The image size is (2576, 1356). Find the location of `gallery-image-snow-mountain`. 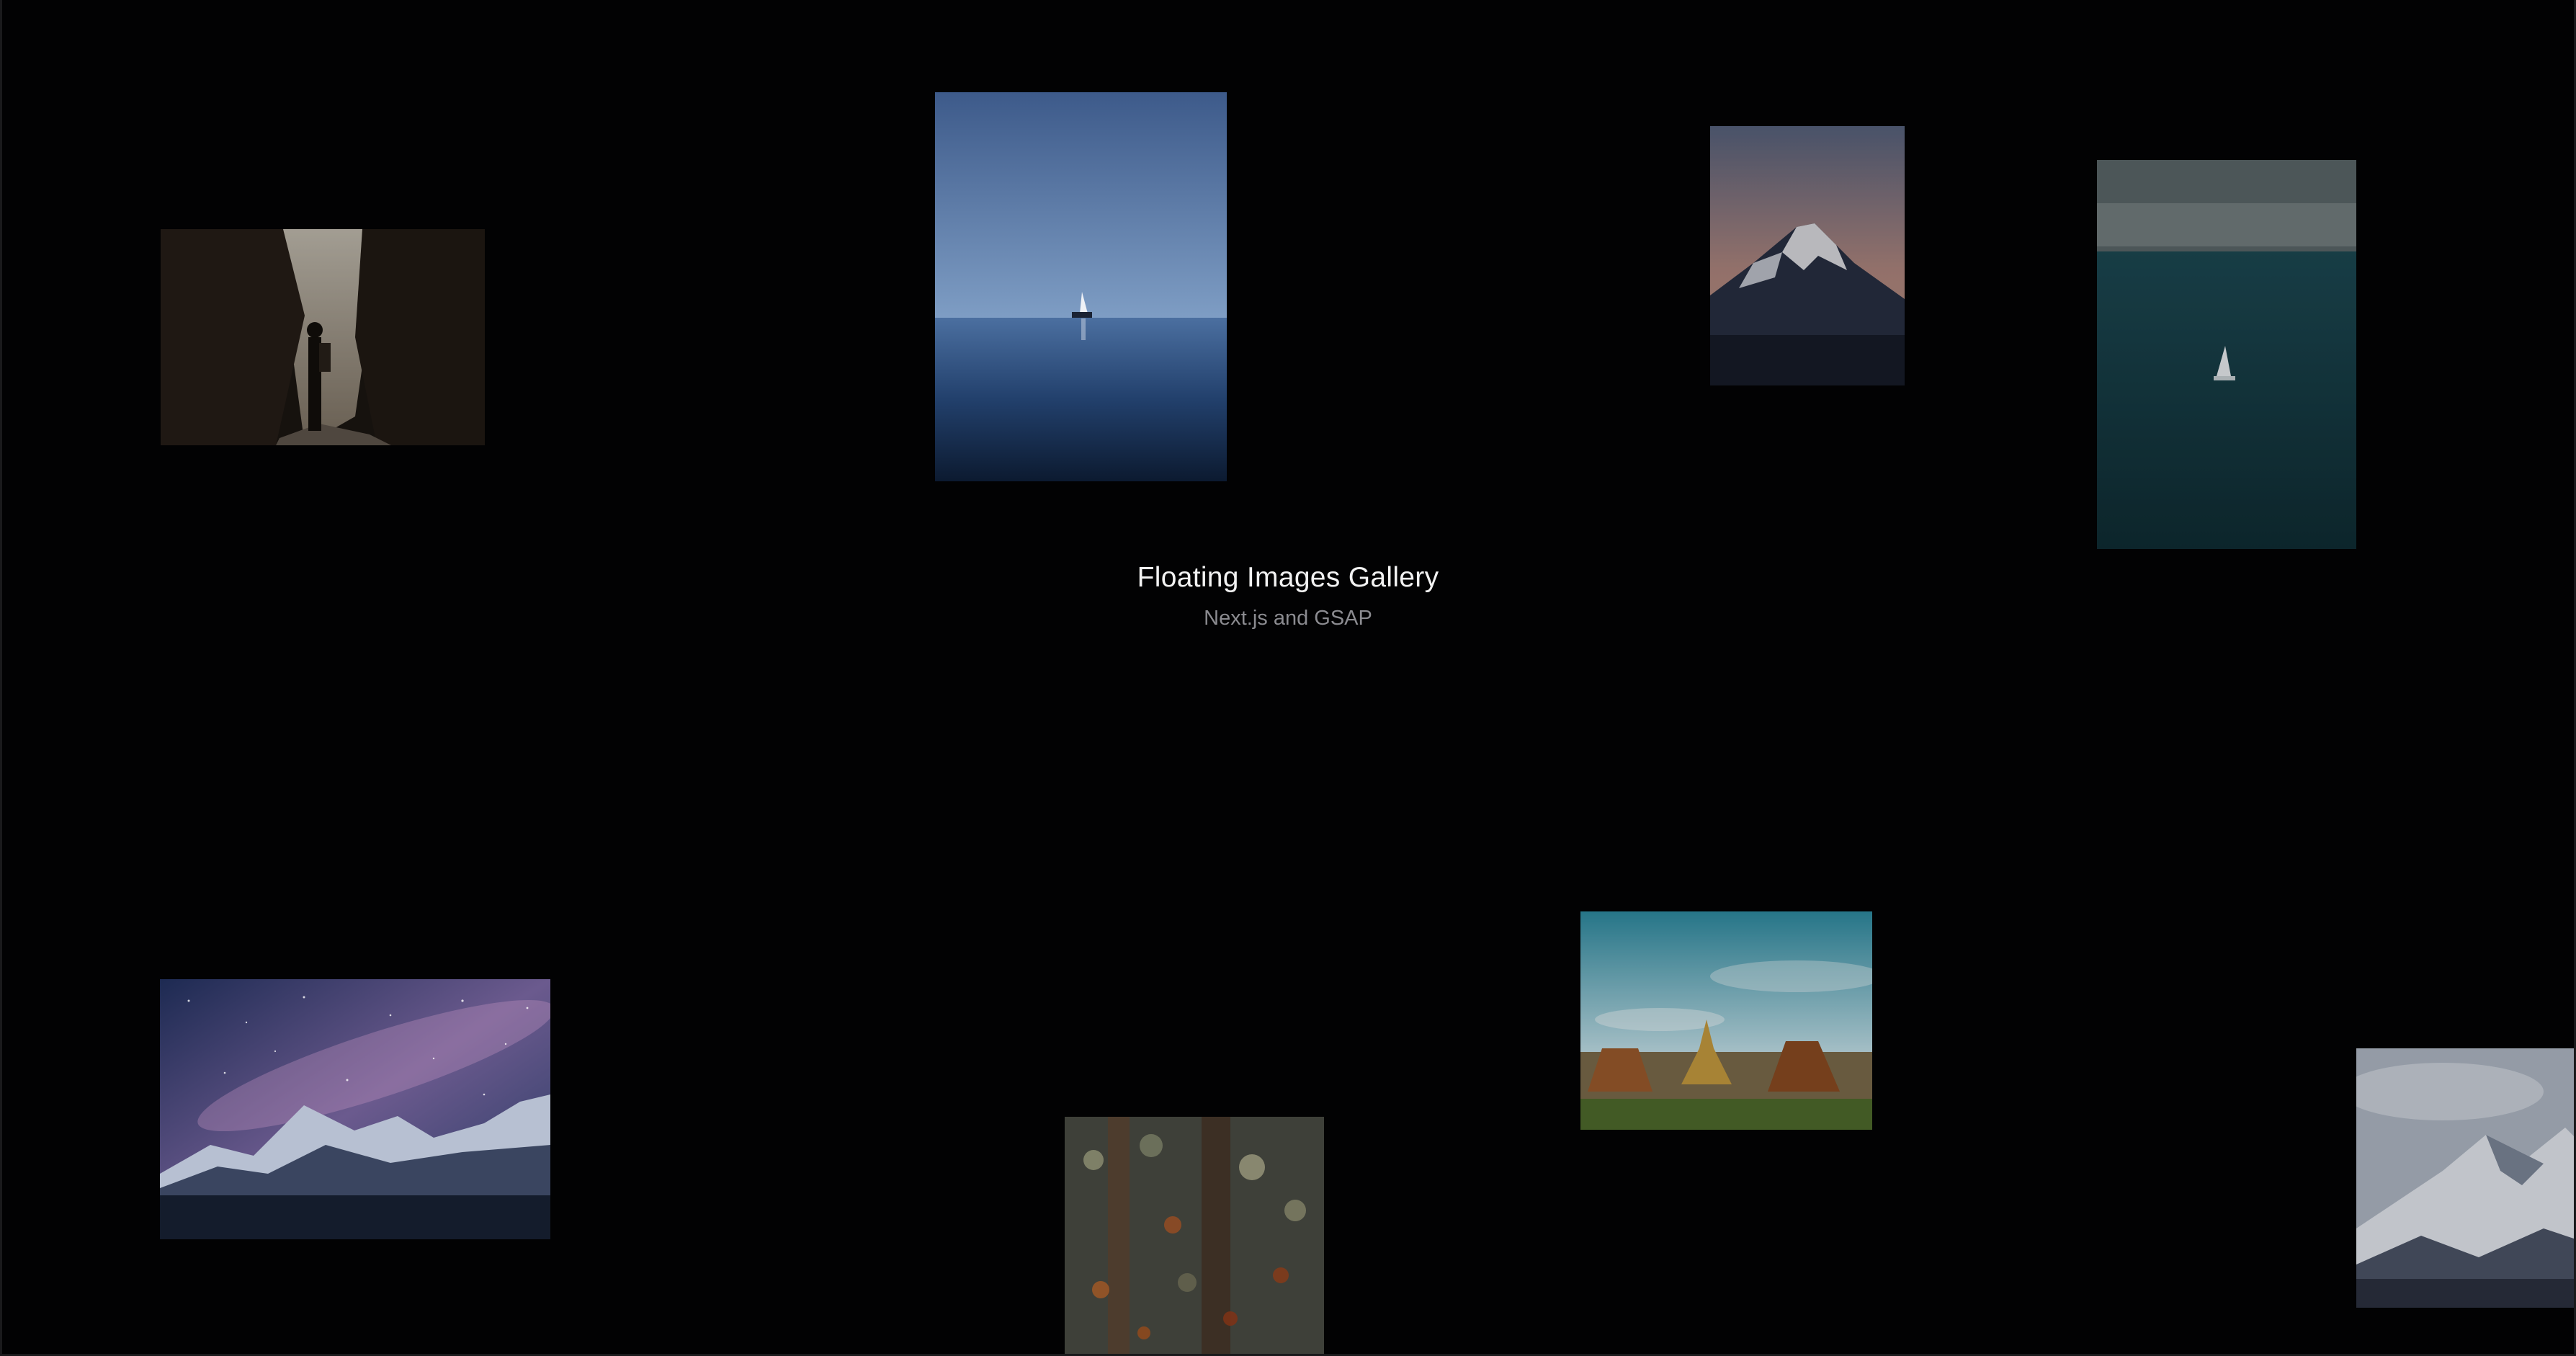

gallery-image-snow-mountain is located at coordinates (2465, 1178).